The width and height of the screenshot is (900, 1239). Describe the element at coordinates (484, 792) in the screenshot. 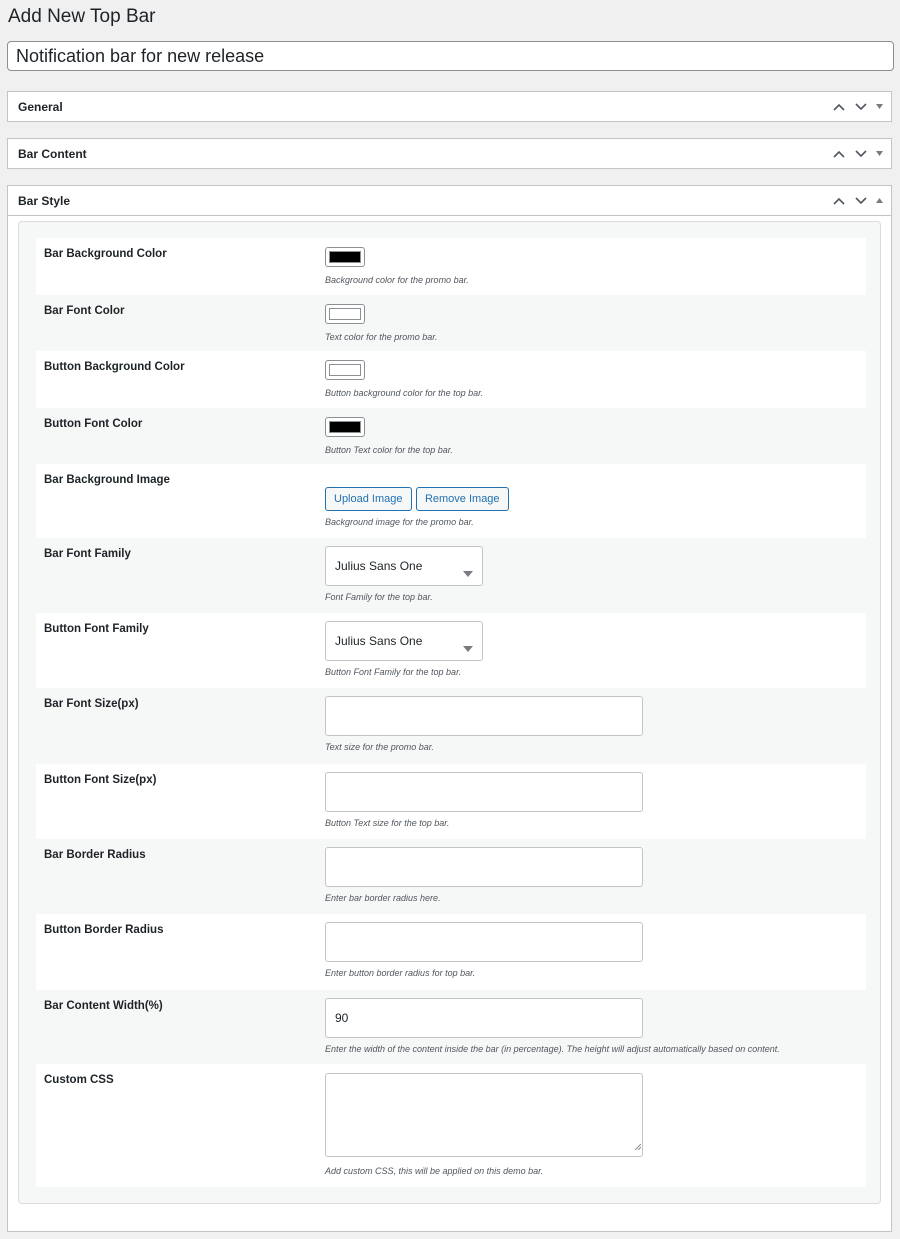

I see `button-font-size-input` at that location.